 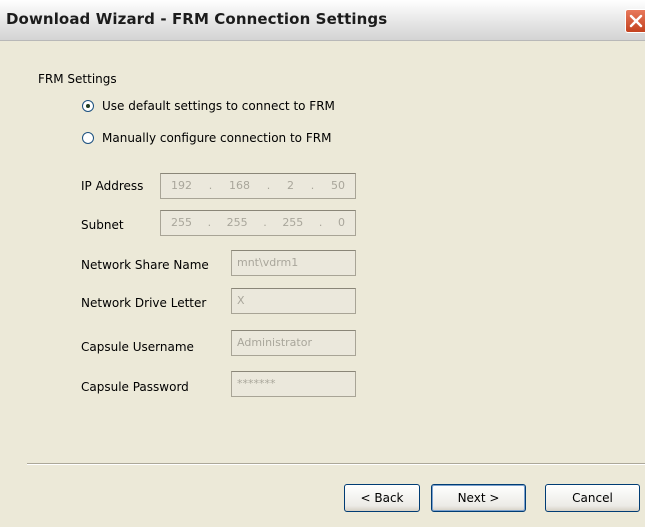 What do you see at coordinates (382, 498) in the screenshot?
I see `back-button: < Back` at bounding box center [382, 498].